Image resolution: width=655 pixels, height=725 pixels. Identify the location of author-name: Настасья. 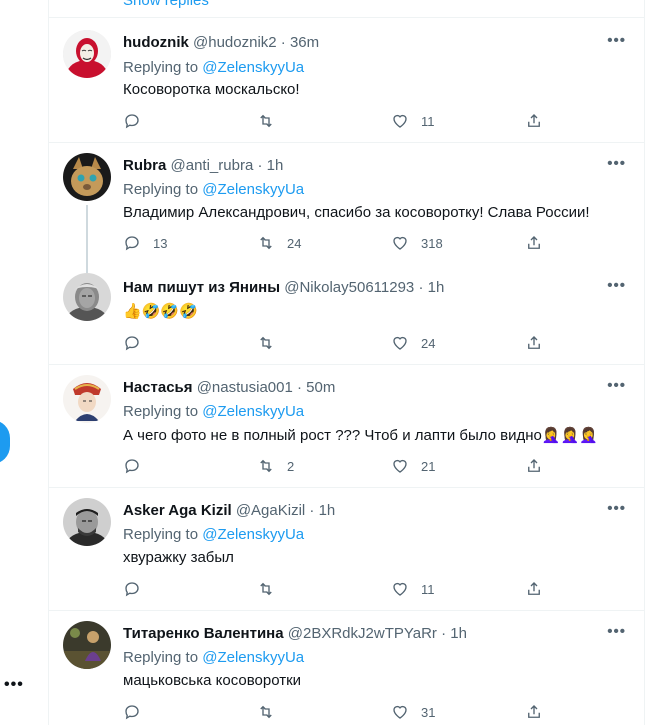
(158, 387).